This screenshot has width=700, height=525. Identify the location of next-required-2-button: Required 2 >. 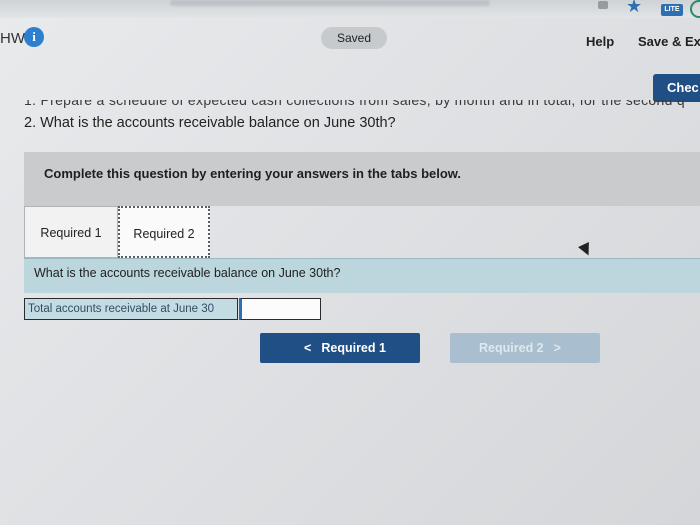
(525, 348).